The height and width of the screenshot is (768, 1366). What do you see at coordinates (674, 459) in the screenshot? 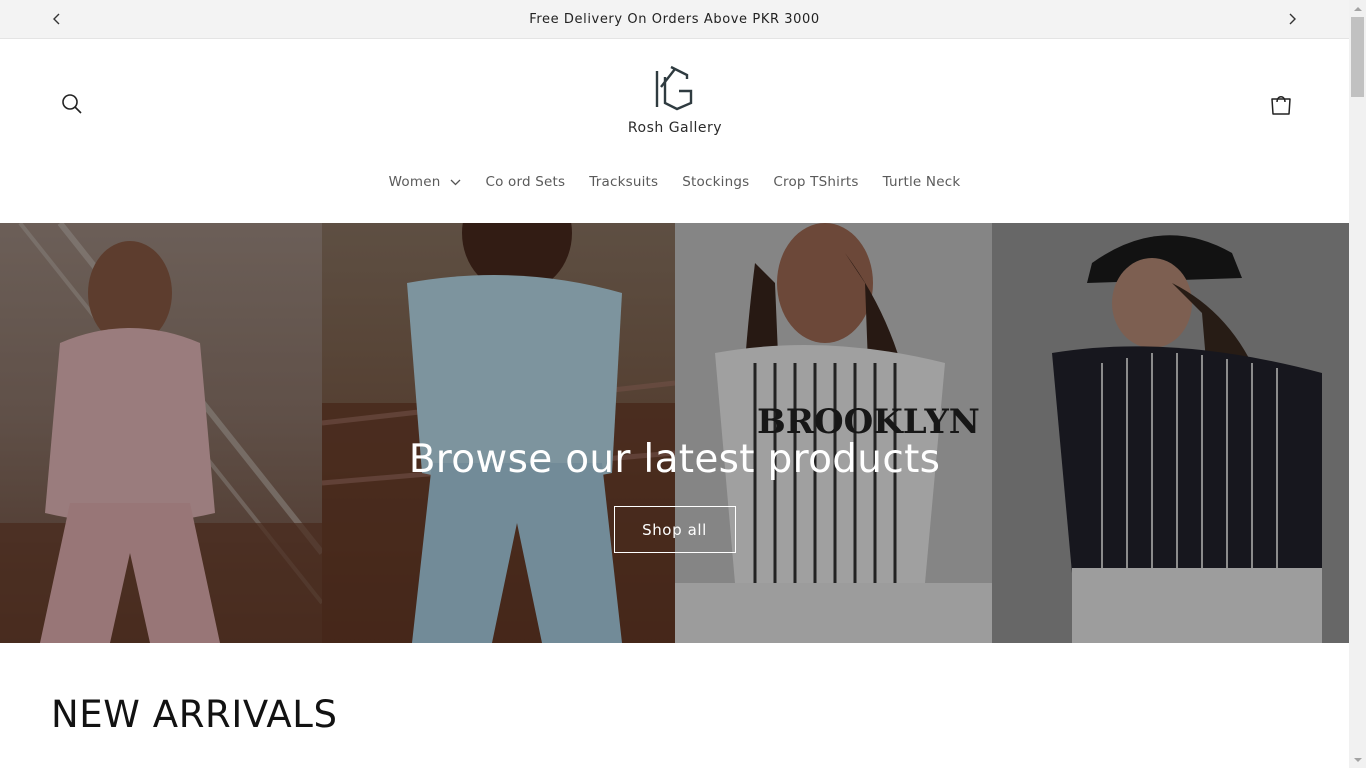
I see `hero-title: Browse our latest products` at bounding box center [674, 459].